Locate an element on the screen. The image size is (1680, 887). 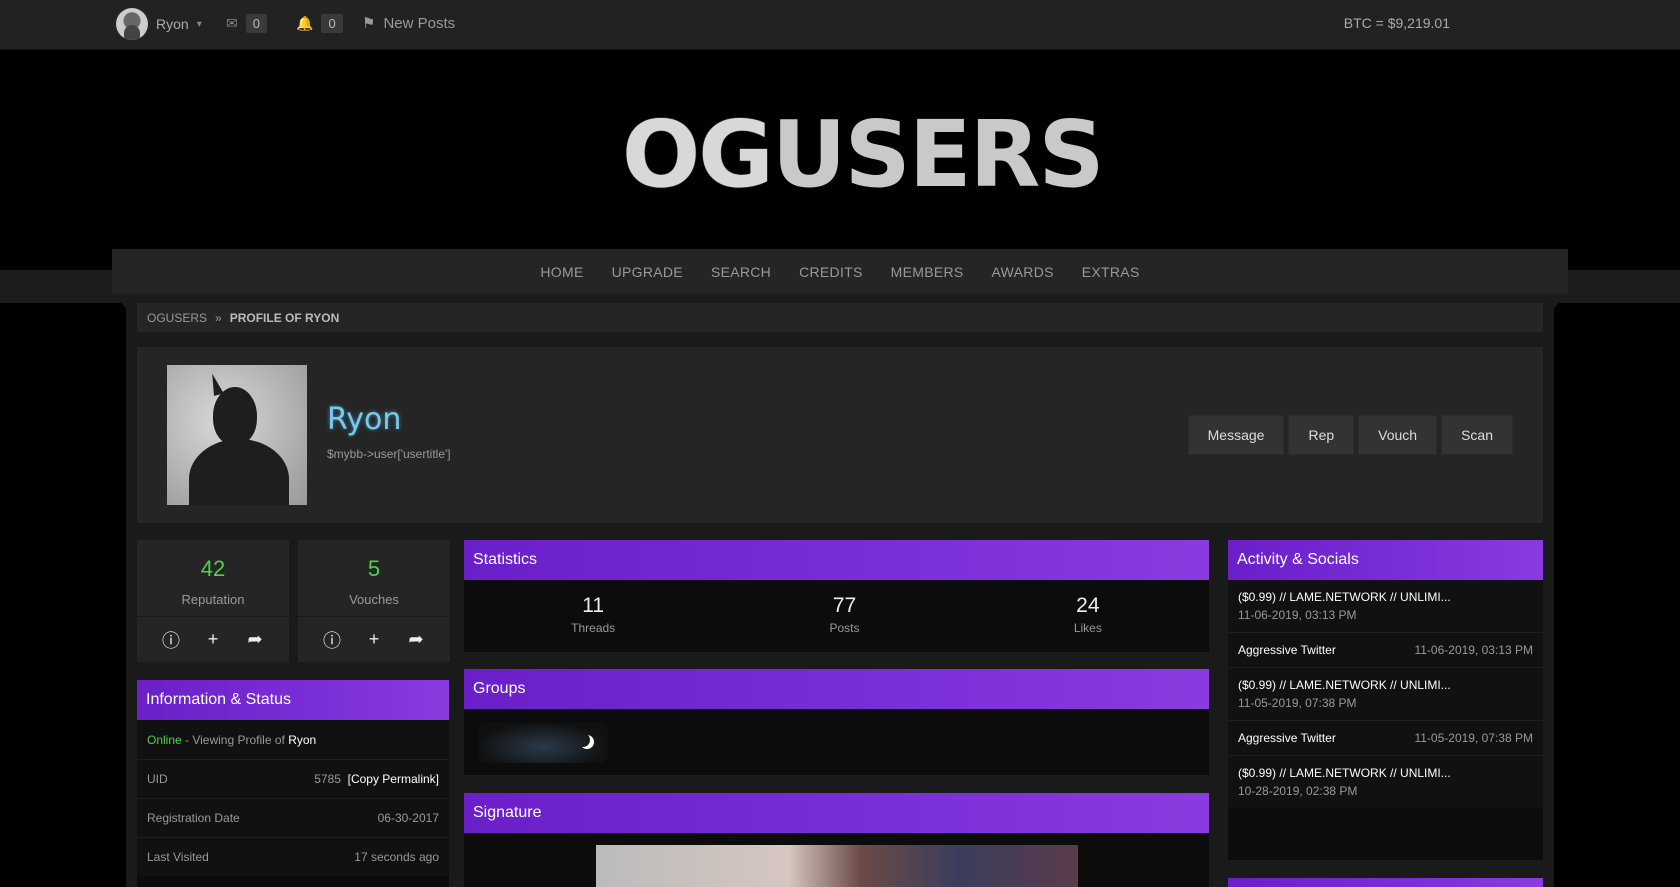
stat-likes-label: Likes is located at coordinates (1087, 627).